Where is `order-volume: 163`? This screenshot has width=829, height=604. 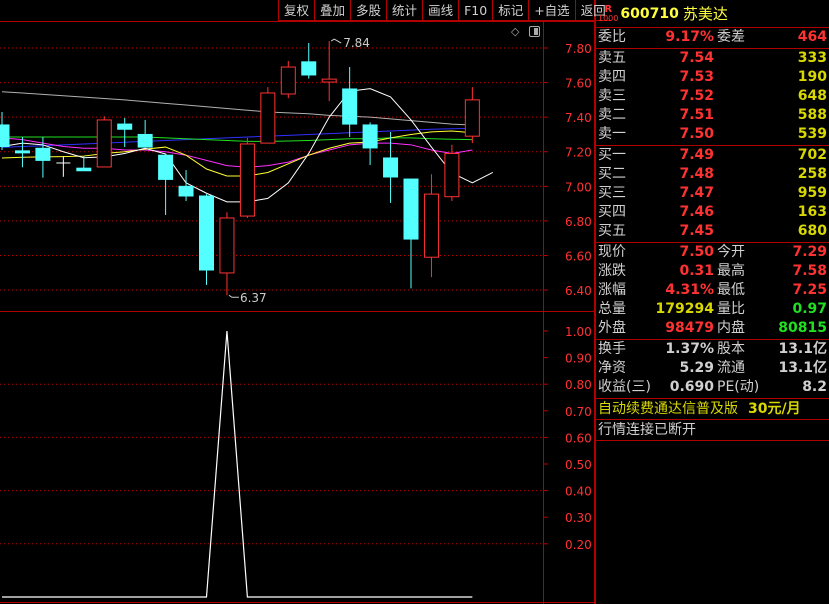
order-volume: 163 is located at coordinates (812, 212).